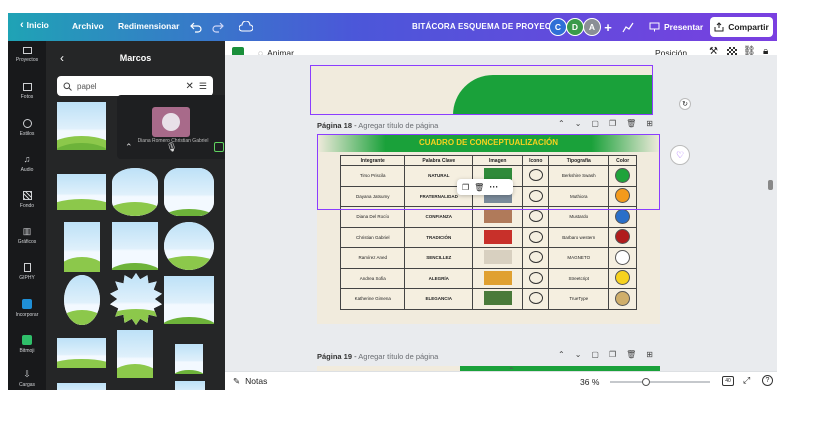  Describe the element at coordinates (27, 128) in the screenshot. I see `rail-item-styles: Estilos` at that location.